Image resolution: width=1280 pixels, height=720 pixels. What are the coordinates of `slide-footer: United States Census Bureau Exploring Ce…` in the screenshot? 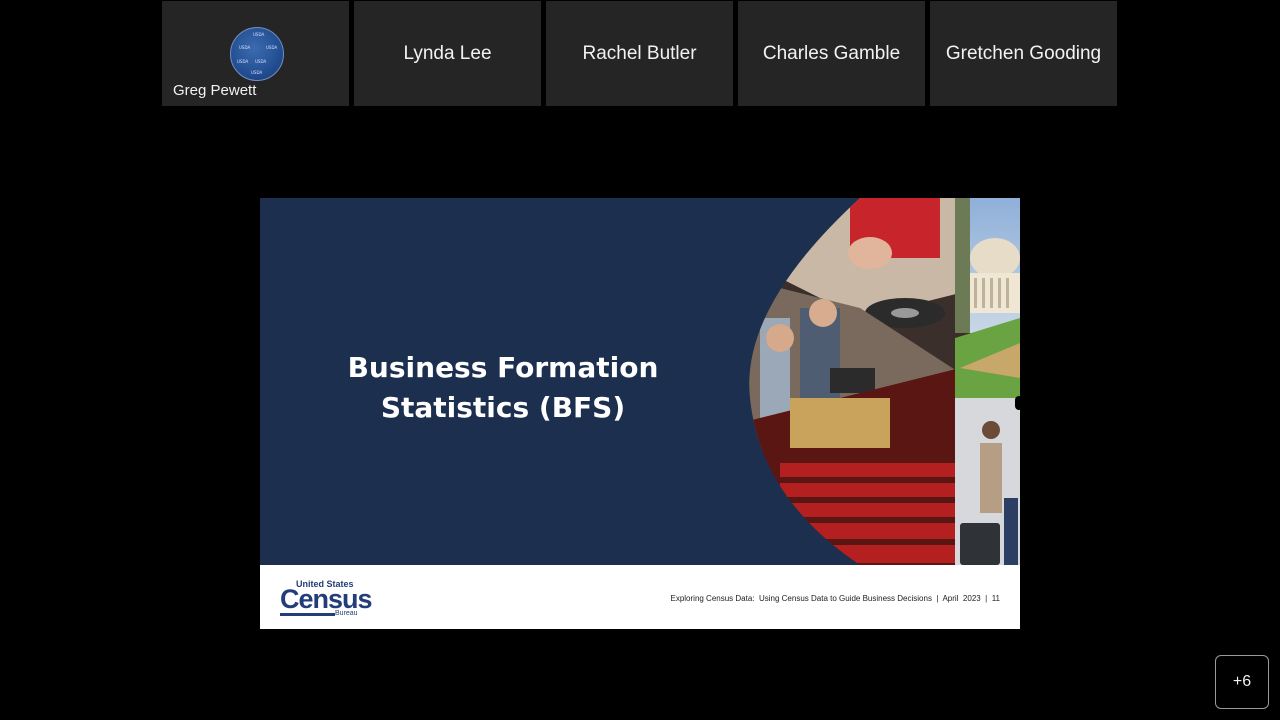 It's located at (640, 597).